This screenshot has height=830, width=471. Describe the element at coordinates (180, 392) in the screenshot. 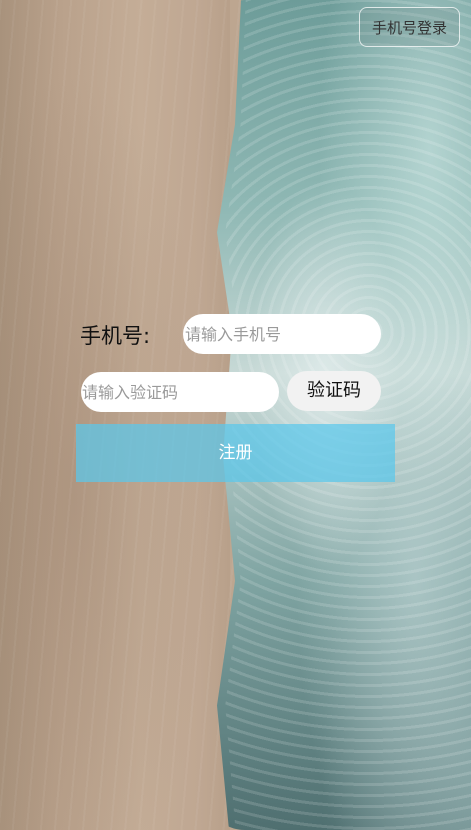

I see `verification-code-input` at that location.